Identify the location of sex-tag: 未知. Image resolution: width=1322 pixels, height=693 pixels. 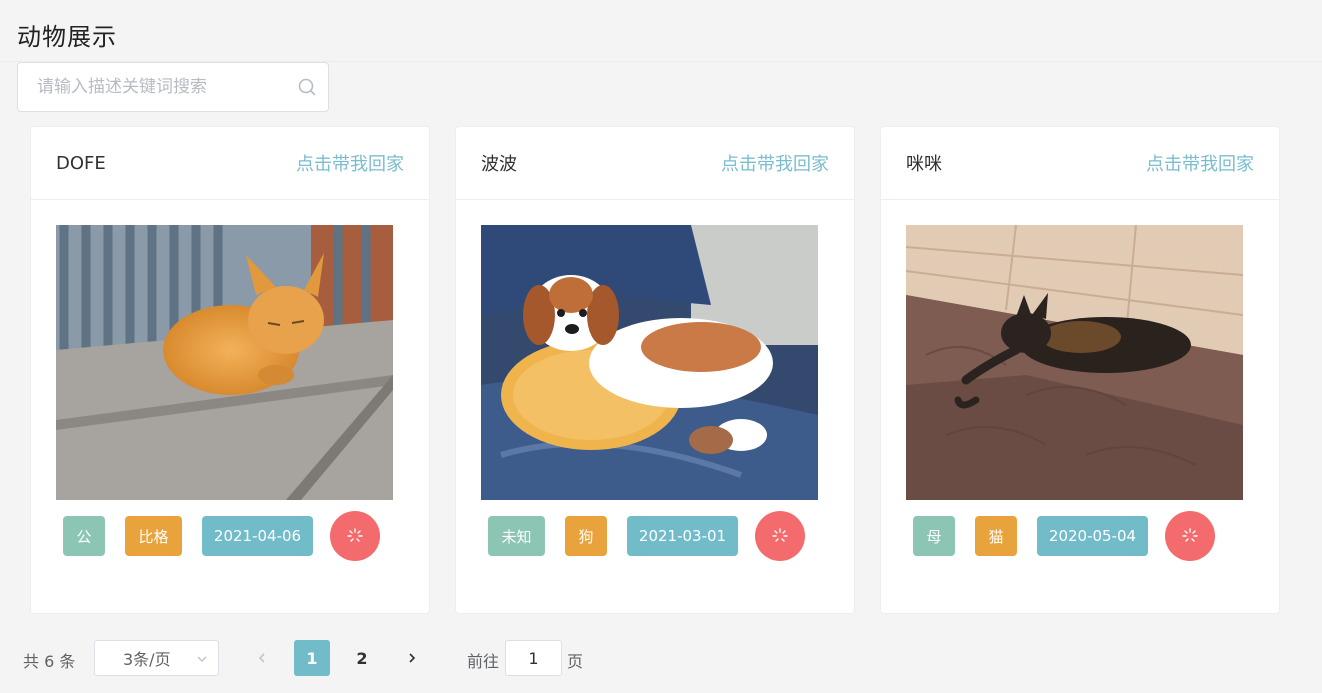
(516, 536).